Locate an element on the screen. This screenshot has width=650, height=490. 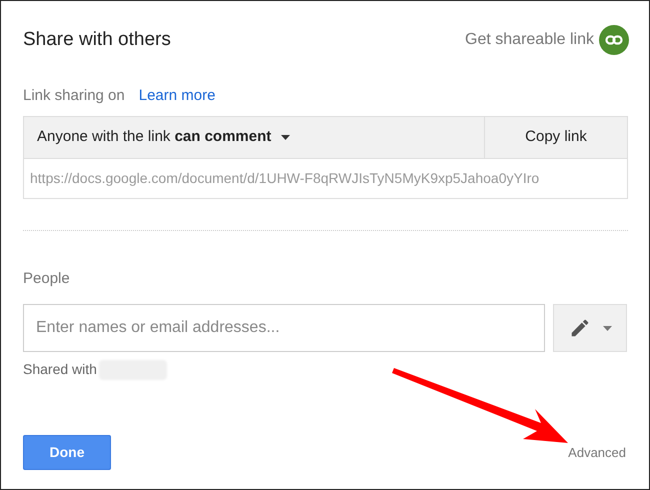
done-button: Done is located at coordinates (67, 452).